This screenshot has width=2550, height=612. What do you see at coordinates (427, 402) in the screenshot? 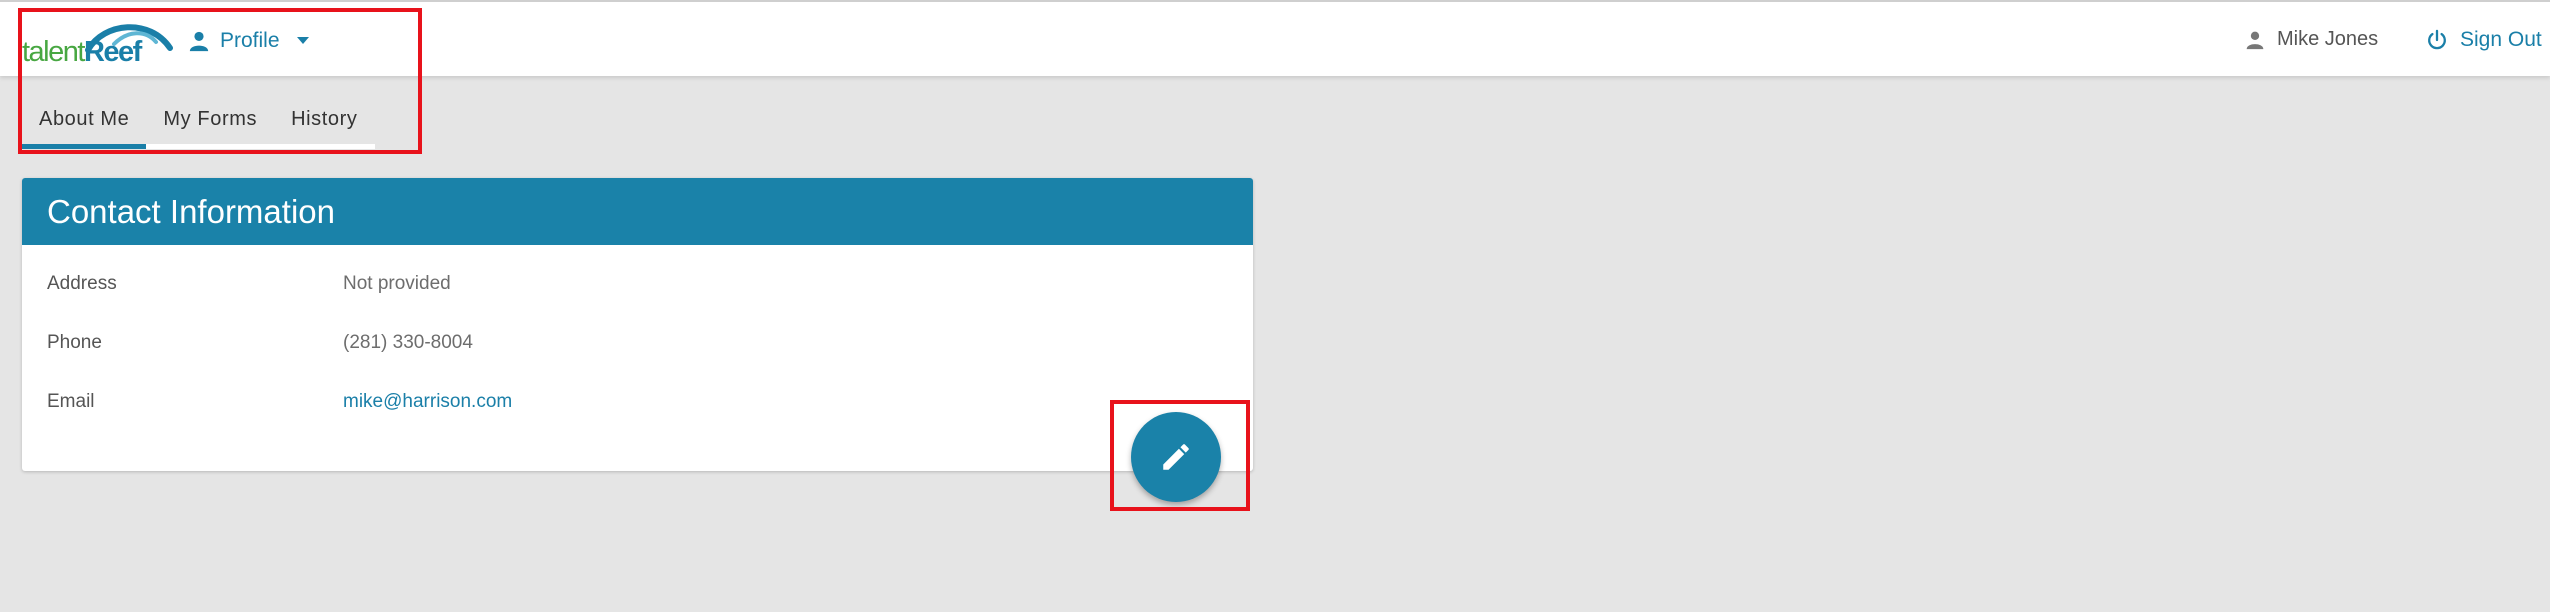
I see `email-link: mike@harrison.com` at bounding box center [427, 402].